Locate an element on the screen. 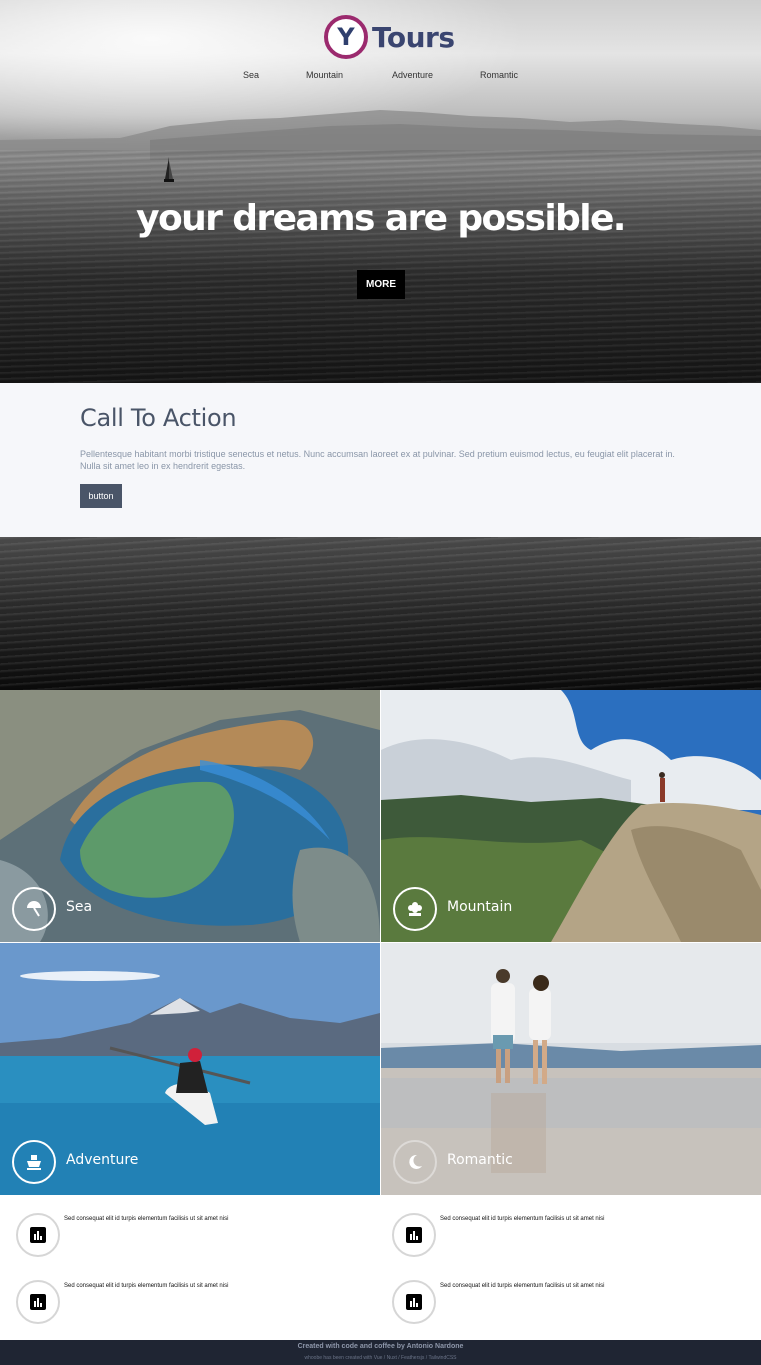  ship-icon is located at coordinates (34, 1162).